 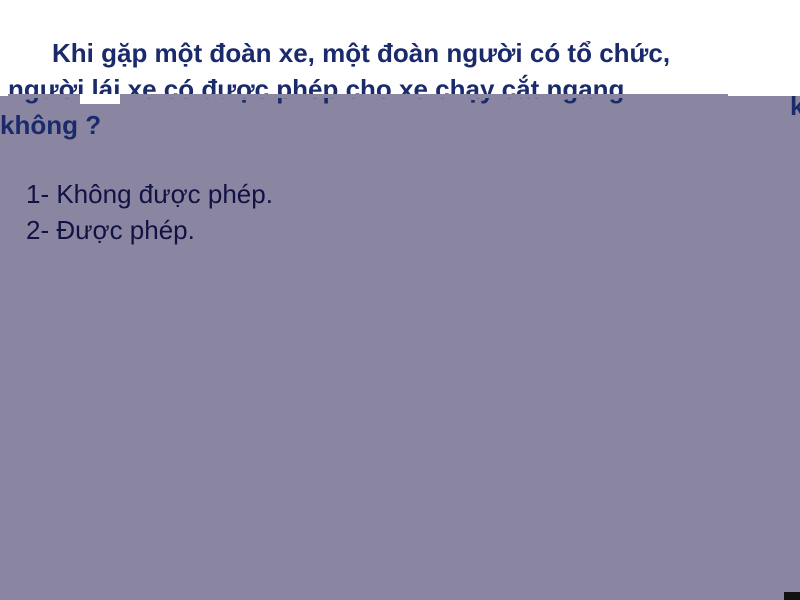 What do you see at coordinates (149, 194) in the screenshot?
I see `answer-option-1: 1- Không được phép.` at bounding box center [149, 194].